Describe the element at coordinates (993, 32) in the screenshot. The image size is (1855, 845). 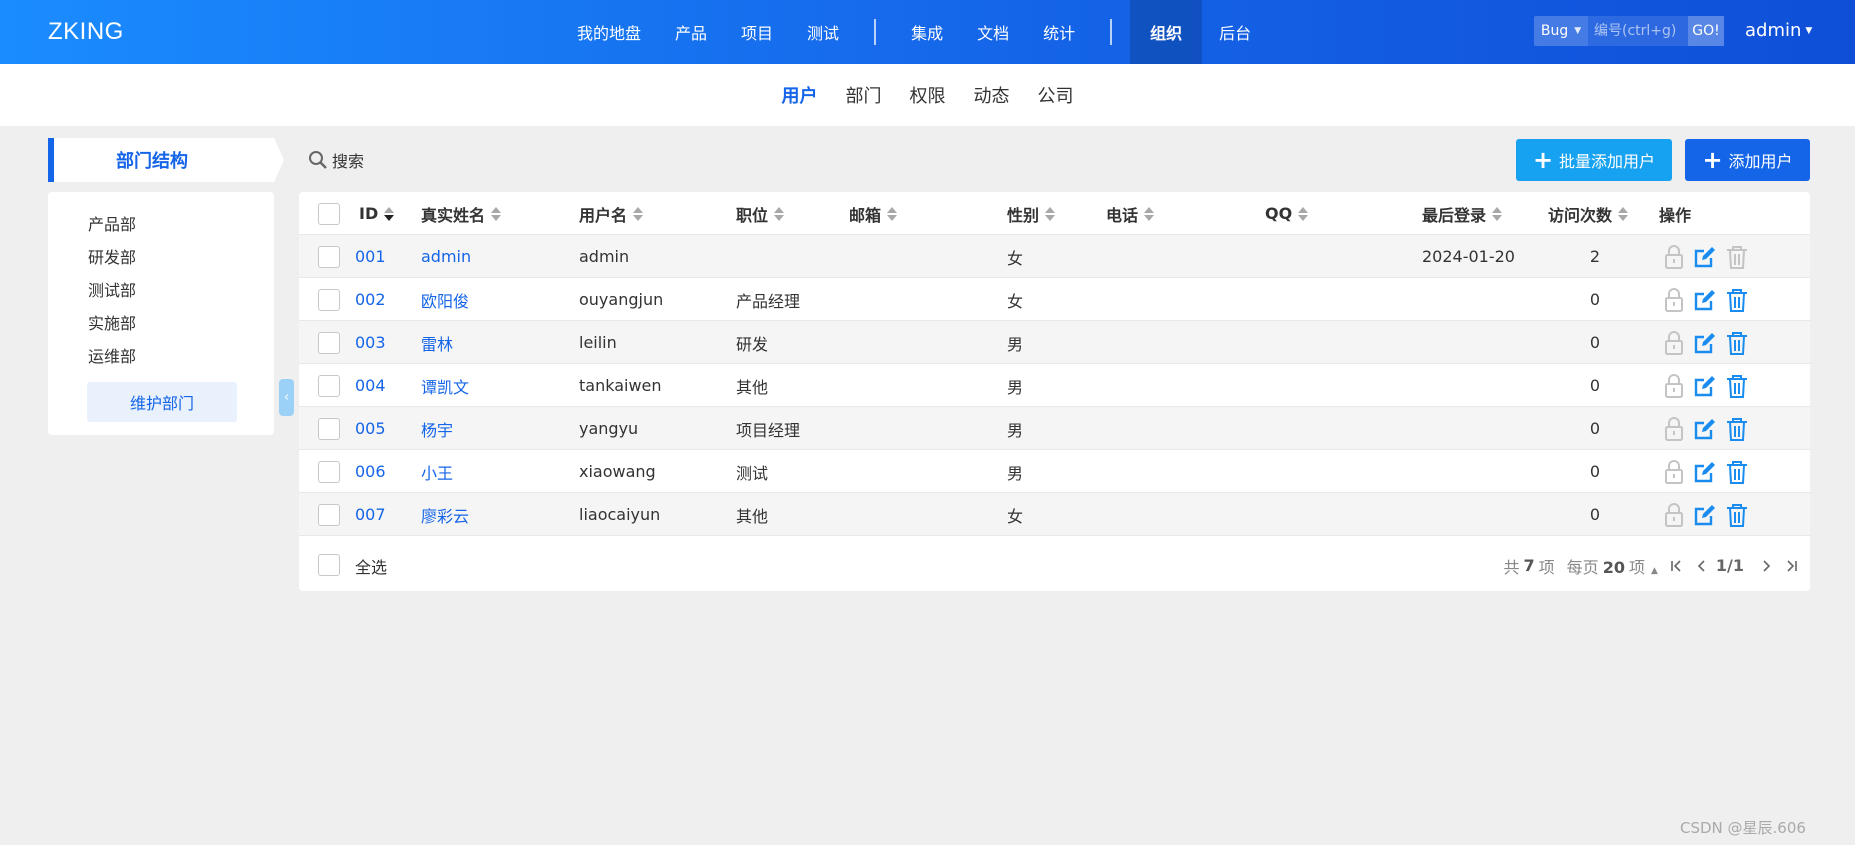
I see `nav-doc: 文档` at that location.